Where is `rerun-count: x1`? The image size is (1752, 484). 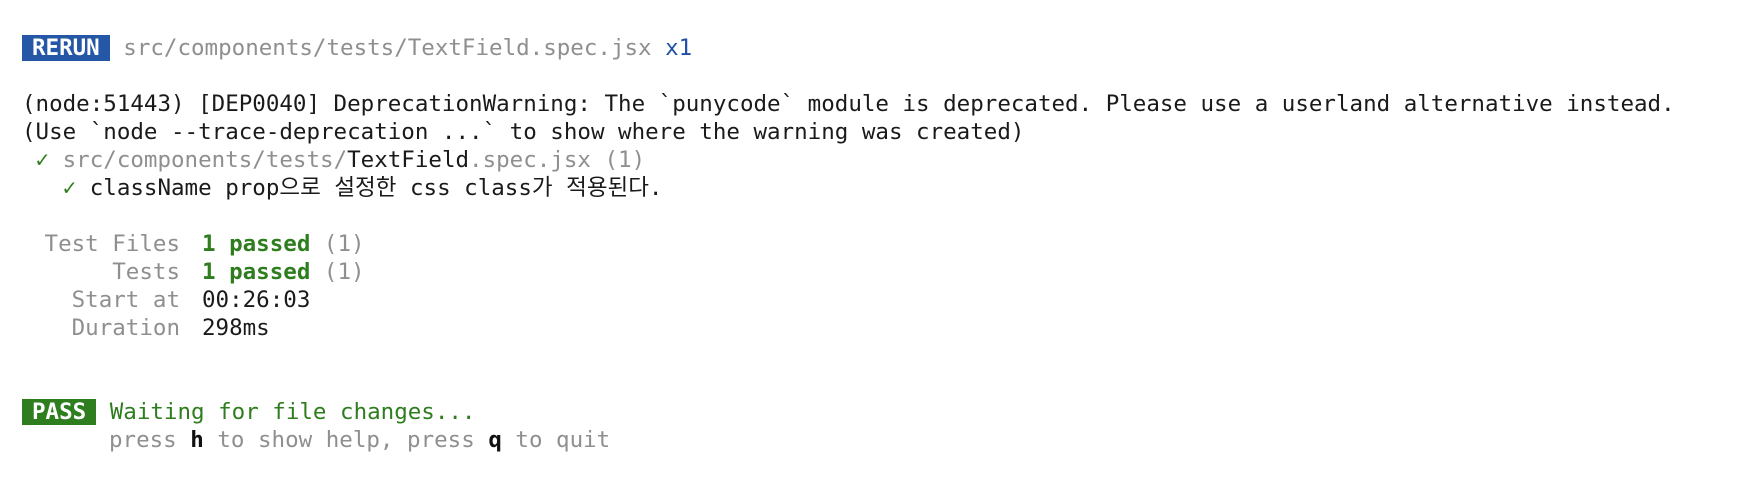
rerun-count: x1 is located at coordinates (679, 48).